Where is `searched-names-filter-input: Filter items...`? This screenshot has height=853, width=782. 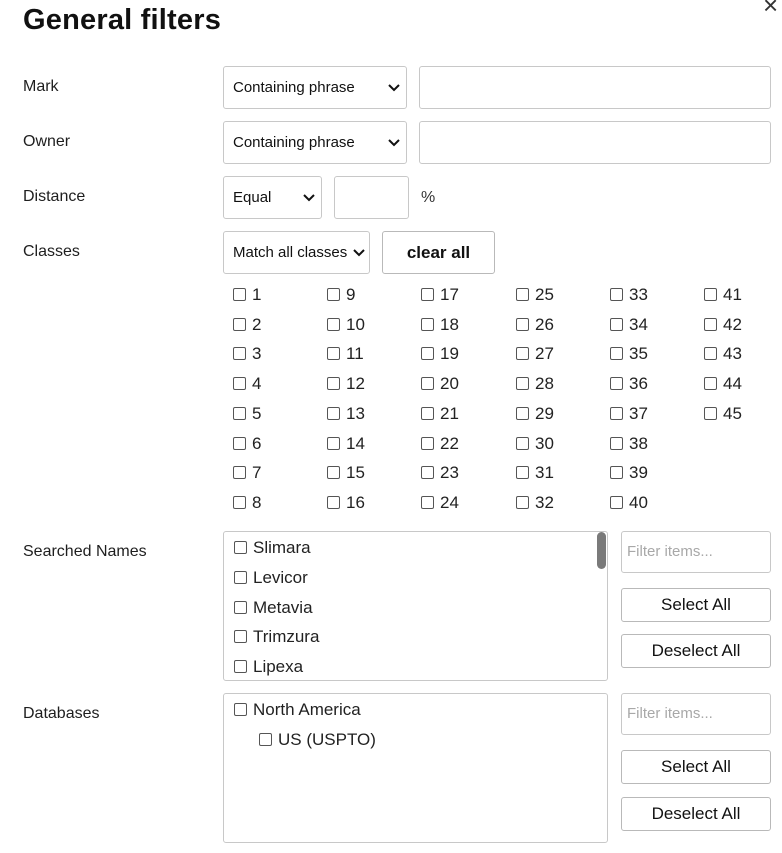
searched-names-filter-input: Filter items... is located at coordinates (696, 552).